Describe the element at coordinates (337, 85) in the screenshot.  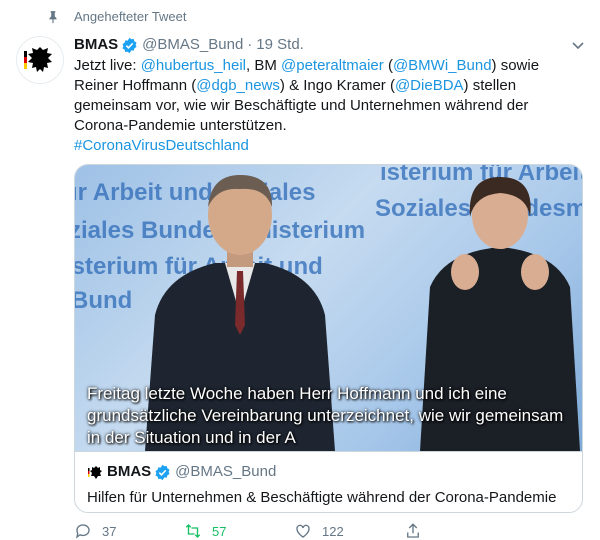
I see `text-segment: ) & Ingo Kramer (` at that location.